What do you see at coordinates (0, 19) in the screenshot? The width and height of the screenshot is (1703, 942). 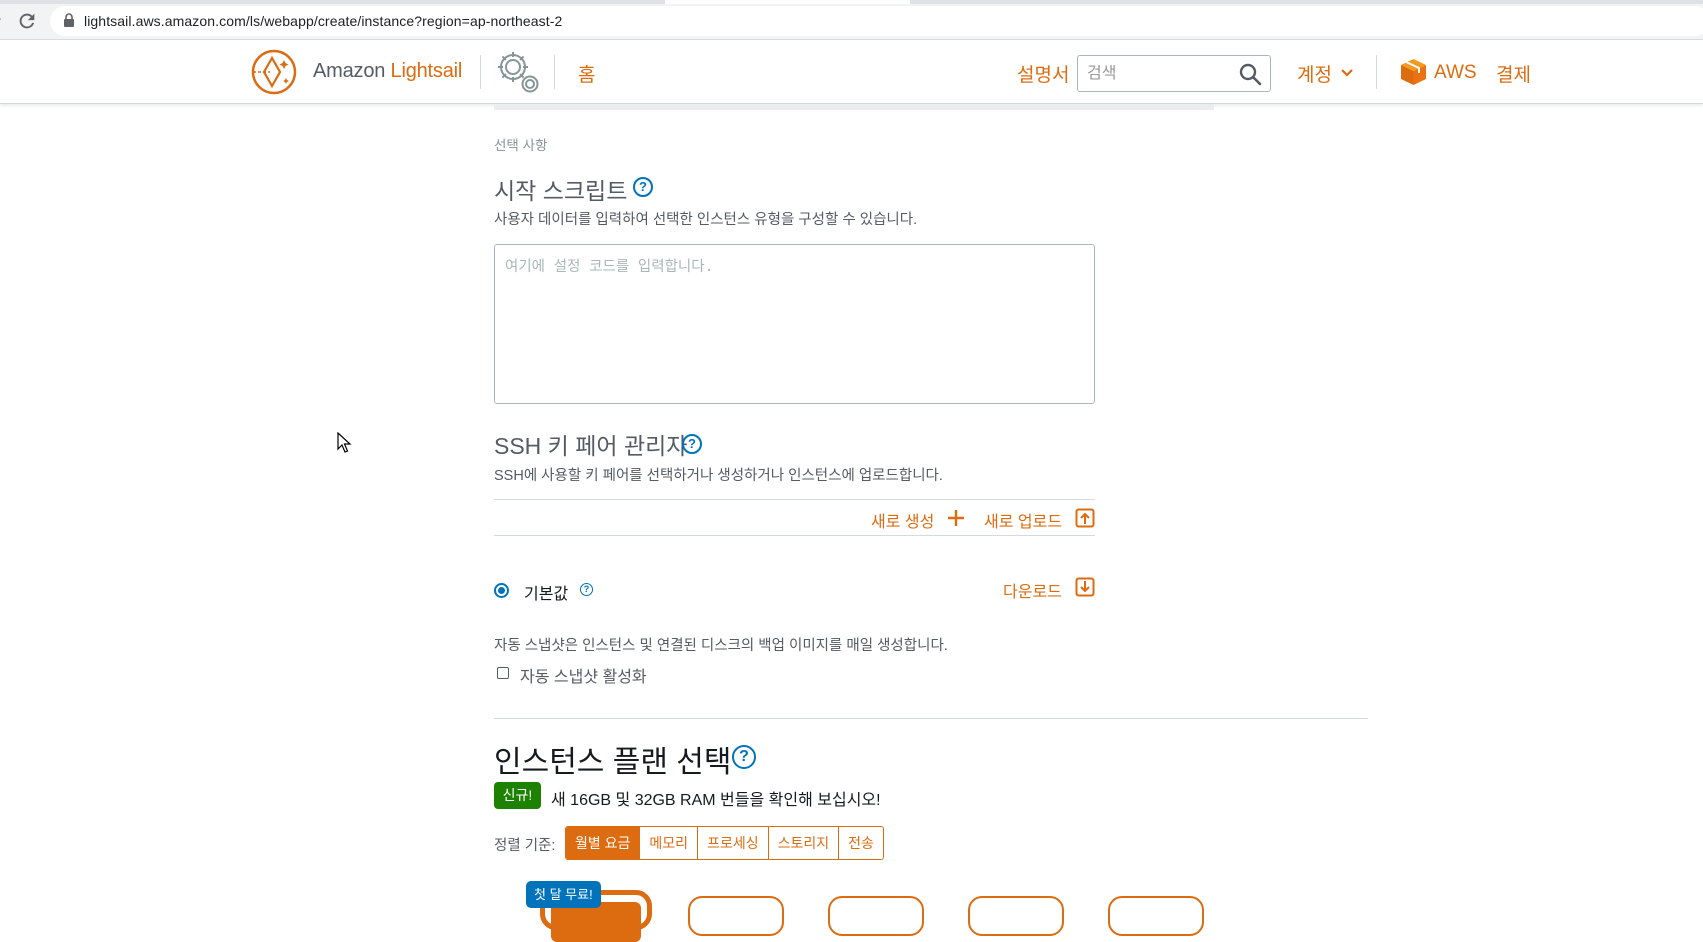 I see `back-arrow-icon: ›` at bounding box center [0, 19].